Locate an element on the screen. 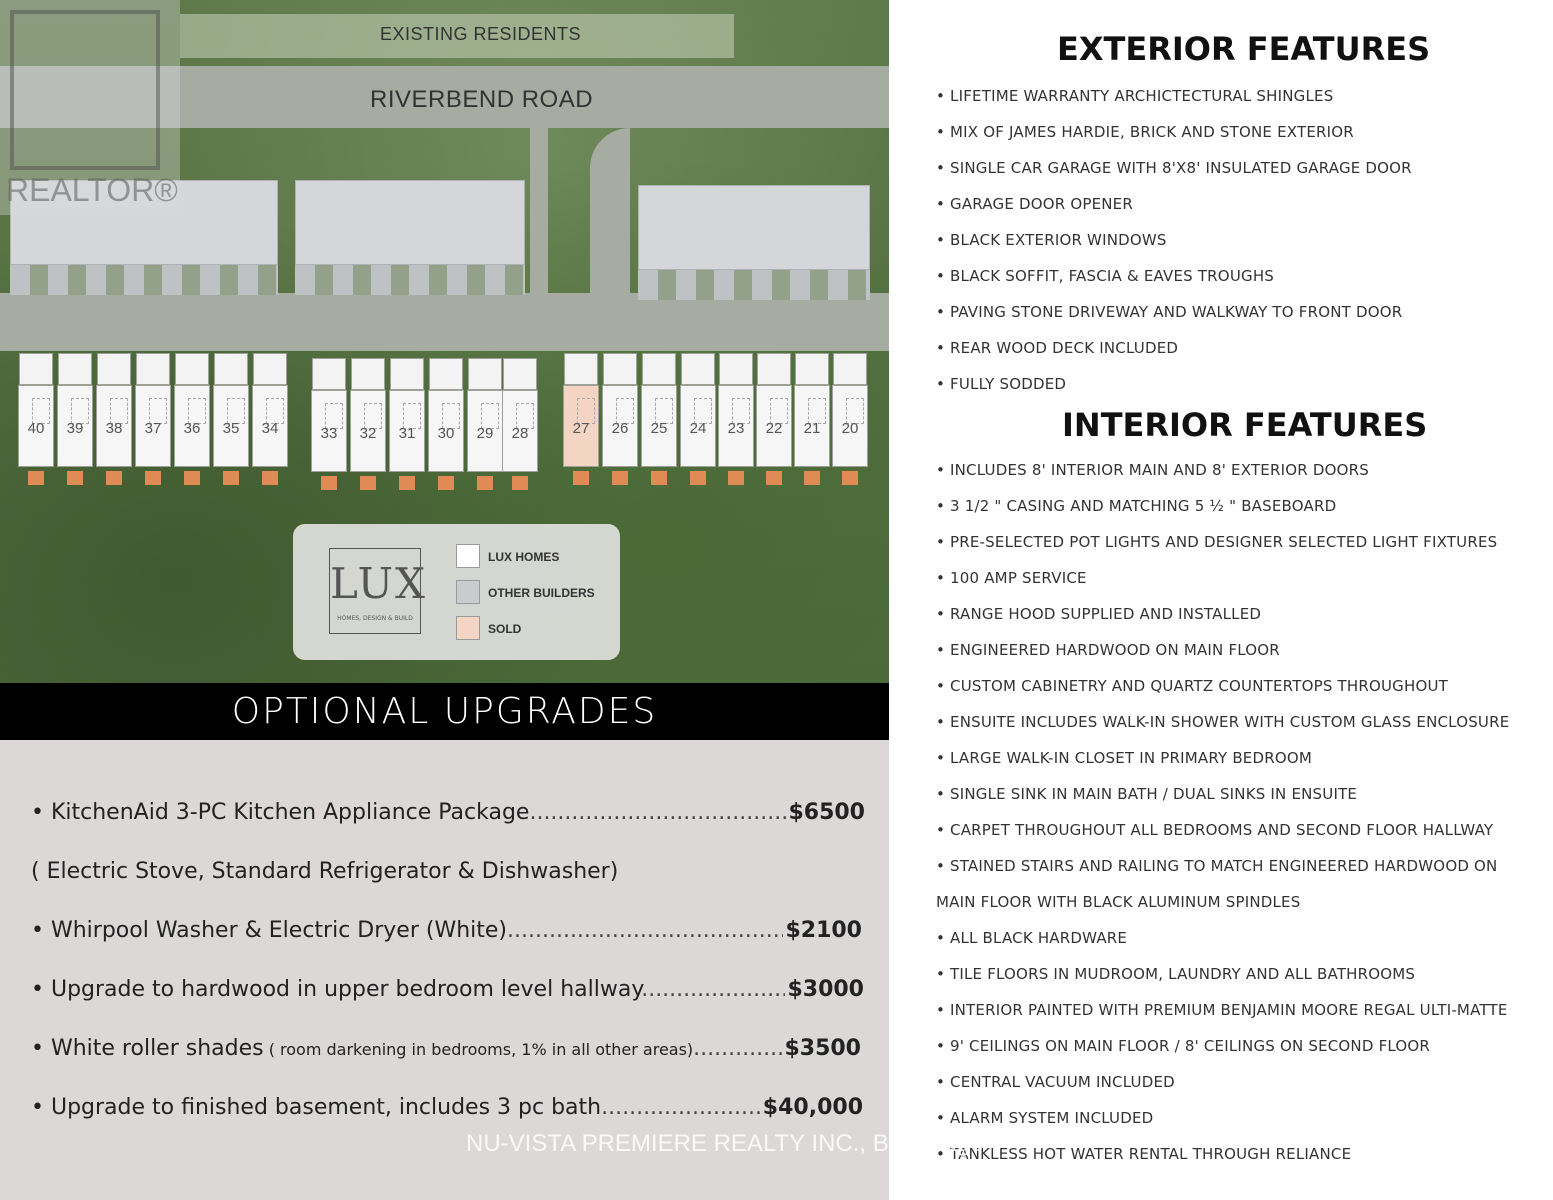 The width and height of the screenshot is (1553, 1200). road-east-curve is located at coordinates (610, 215).